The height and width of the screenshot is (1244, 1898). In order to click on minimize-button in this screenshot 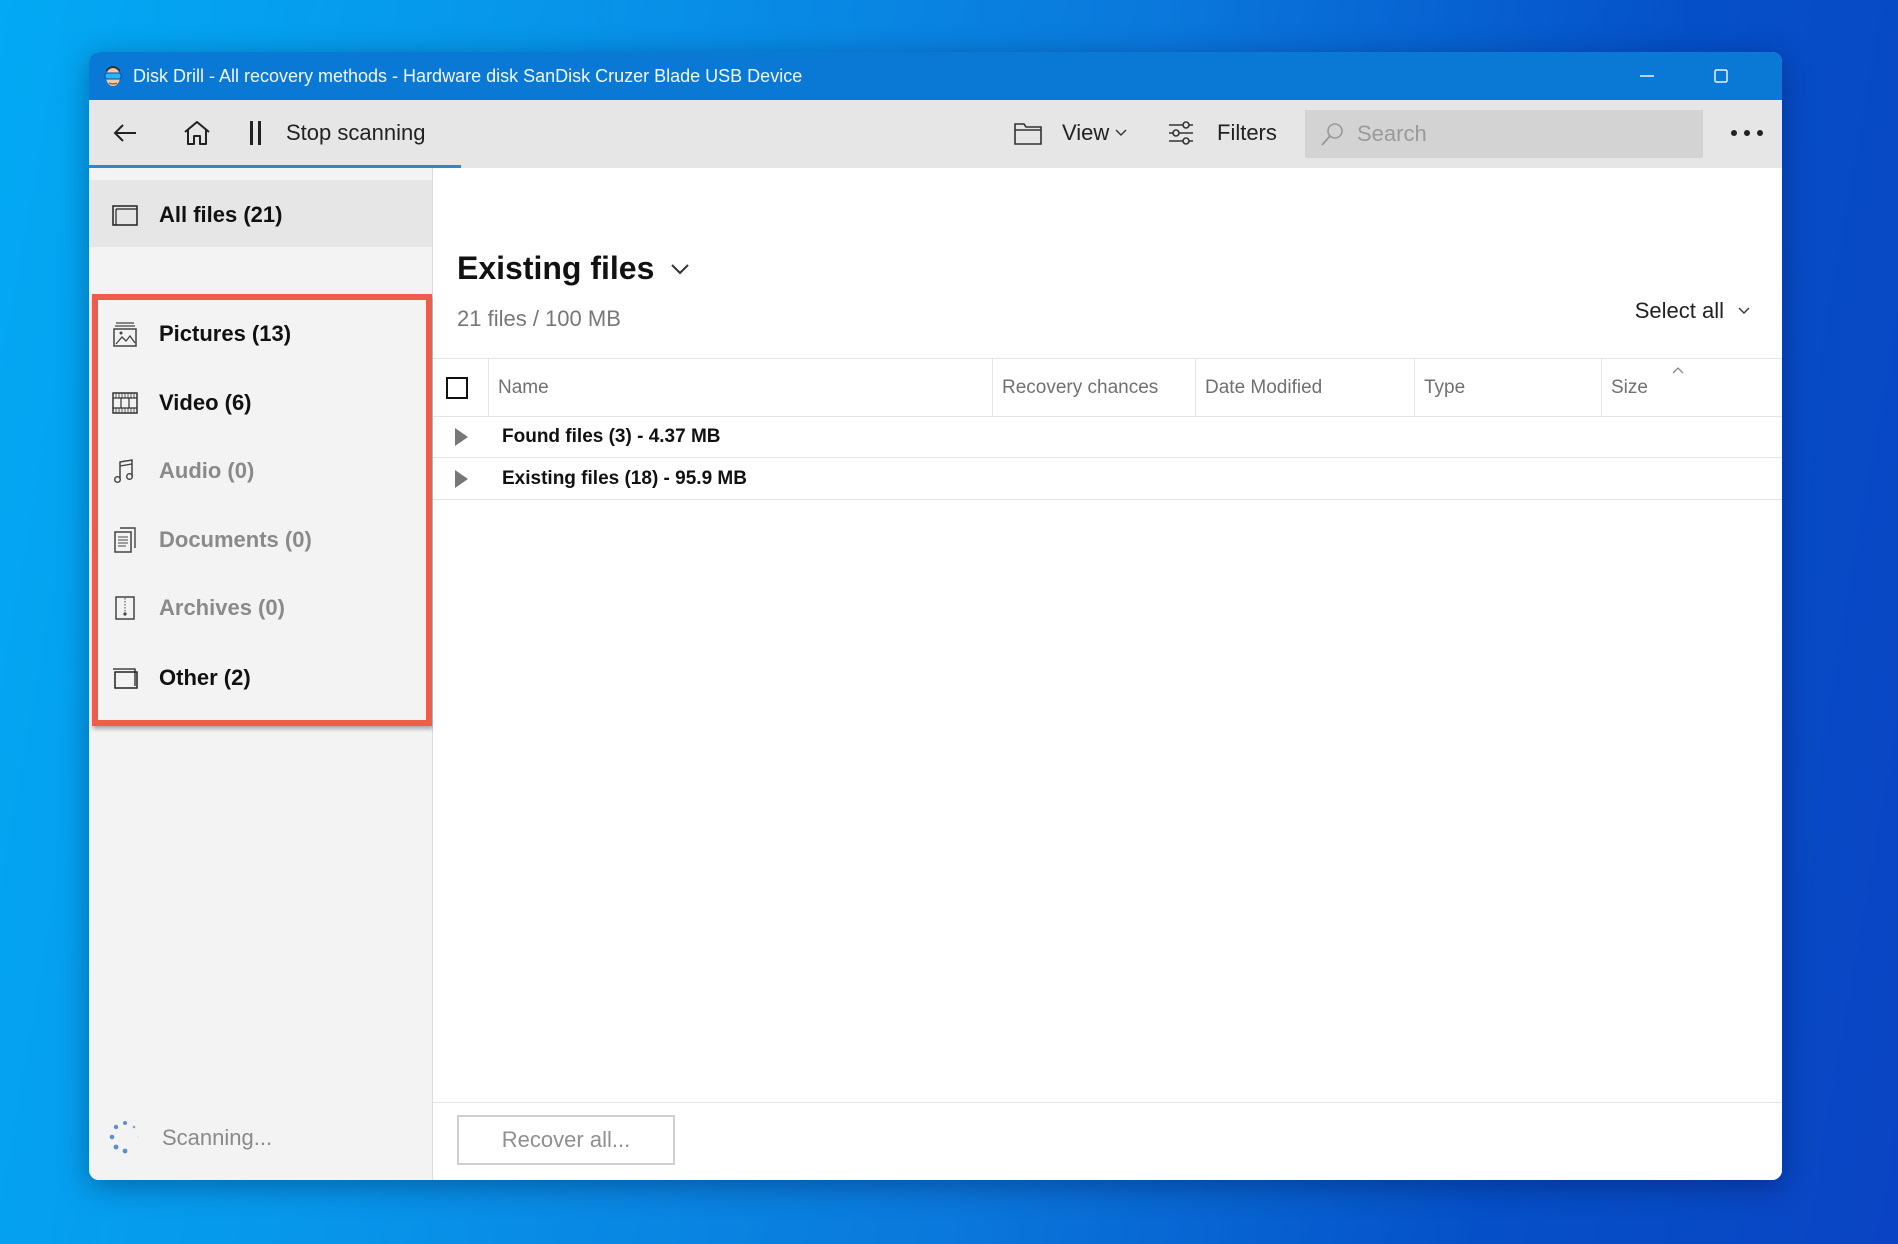, I will do `click(1647, 76)`.